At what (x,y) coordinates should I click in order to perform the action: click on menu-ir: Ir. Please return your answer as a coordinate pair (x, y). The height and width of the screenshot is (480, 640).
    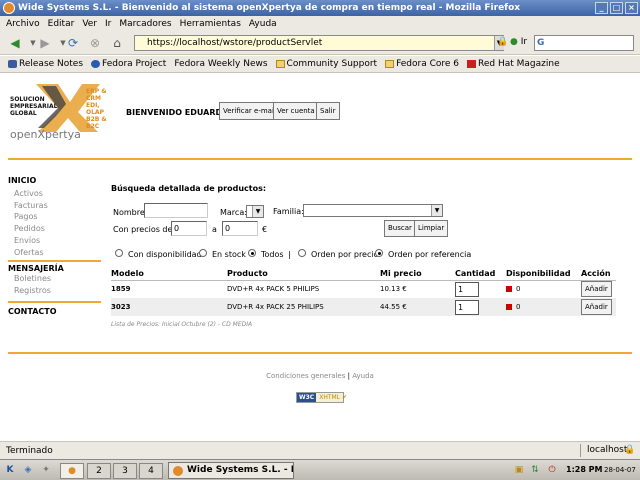
    Looking at the image, I should click on (108, 24).